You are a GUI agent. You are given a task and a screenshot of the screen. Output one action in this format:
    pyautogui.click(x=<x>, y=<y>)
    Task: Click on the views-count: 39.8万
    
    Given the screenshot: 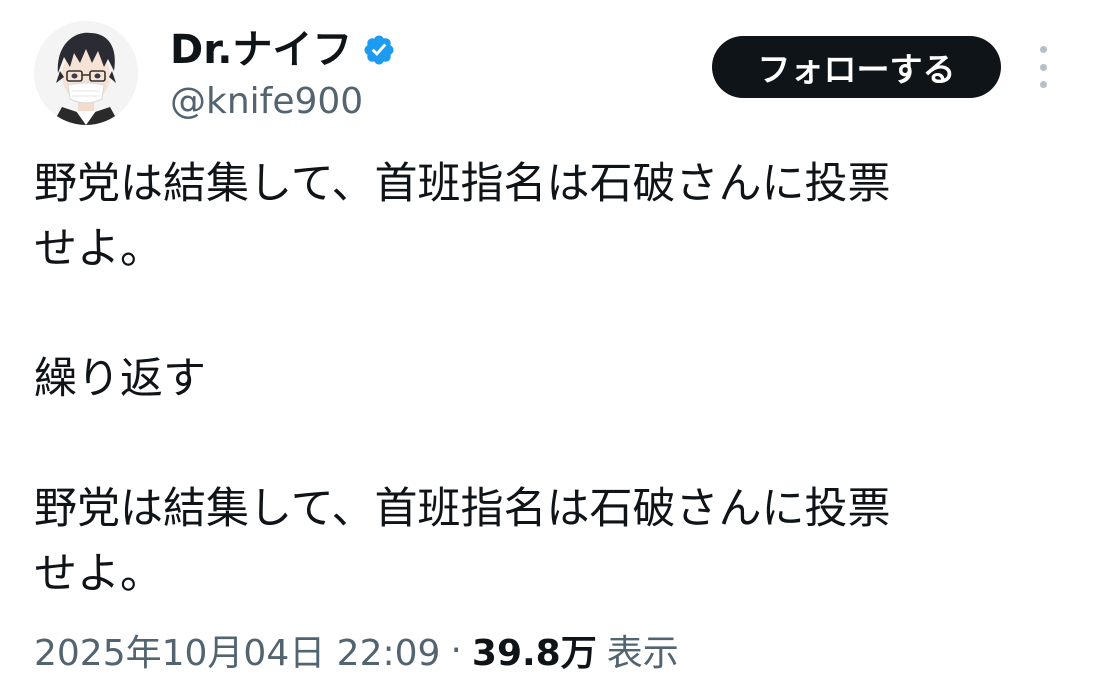 What is the action you would take?
    pyautogui.click(x=534, y=653)
    